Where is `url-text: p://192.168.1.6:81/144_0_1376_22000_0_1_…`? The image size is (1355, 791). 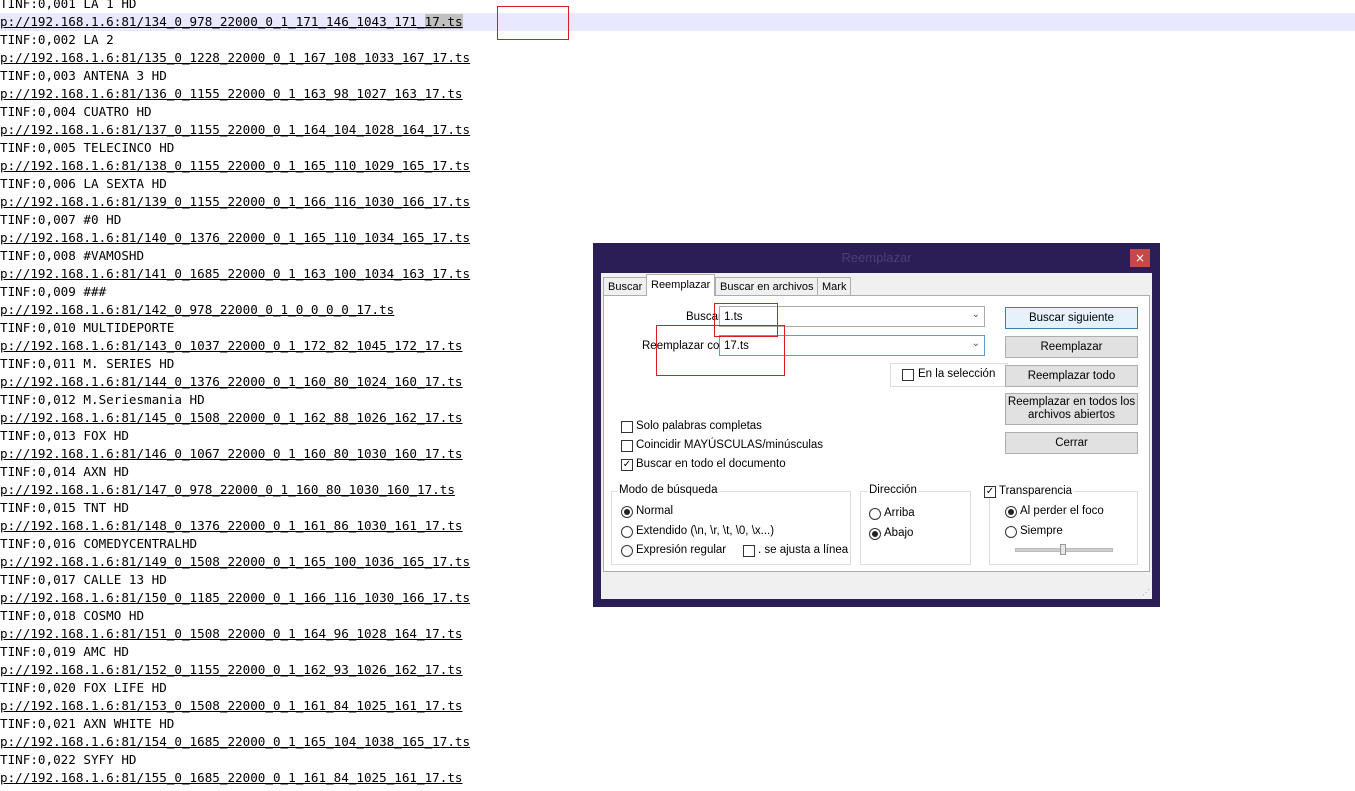 url-text: p://192.168.1.6:81/144_0_1376_22000_0_1_… is located at coordinates (231, 381).